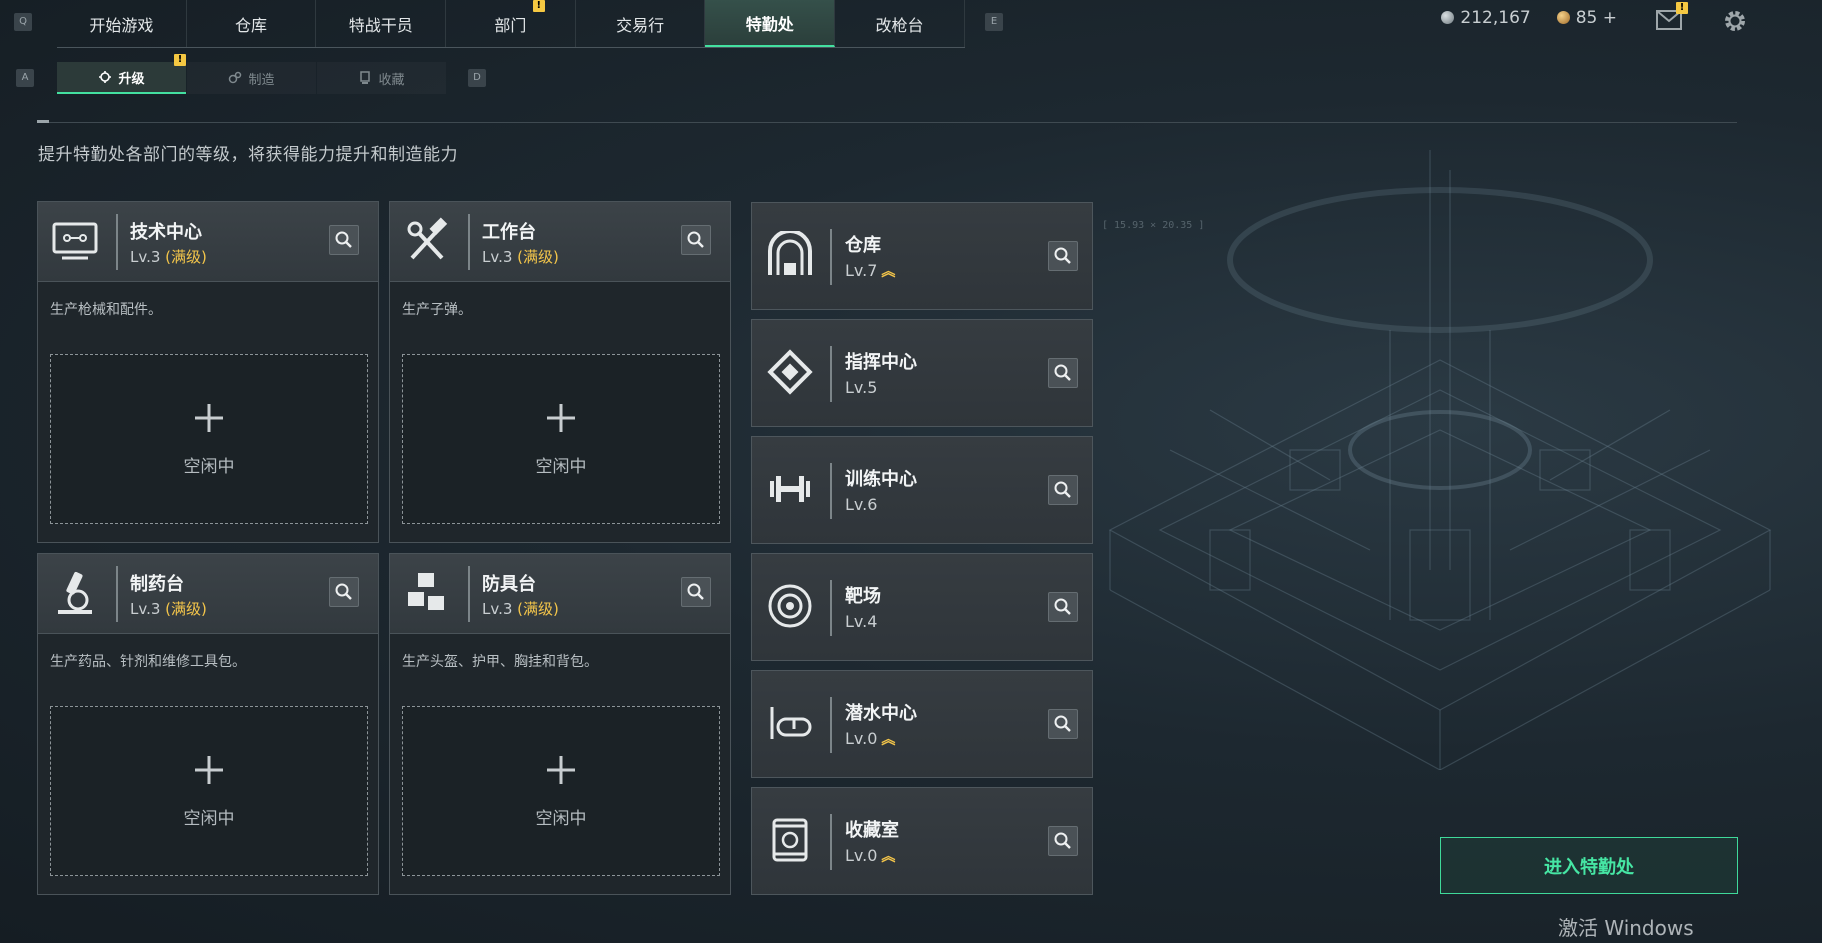 The image size is (1822, 943). Describe the element at coordinates (1586, 18) in the screenshot. I see `gold-currency: 85 +` at that location.